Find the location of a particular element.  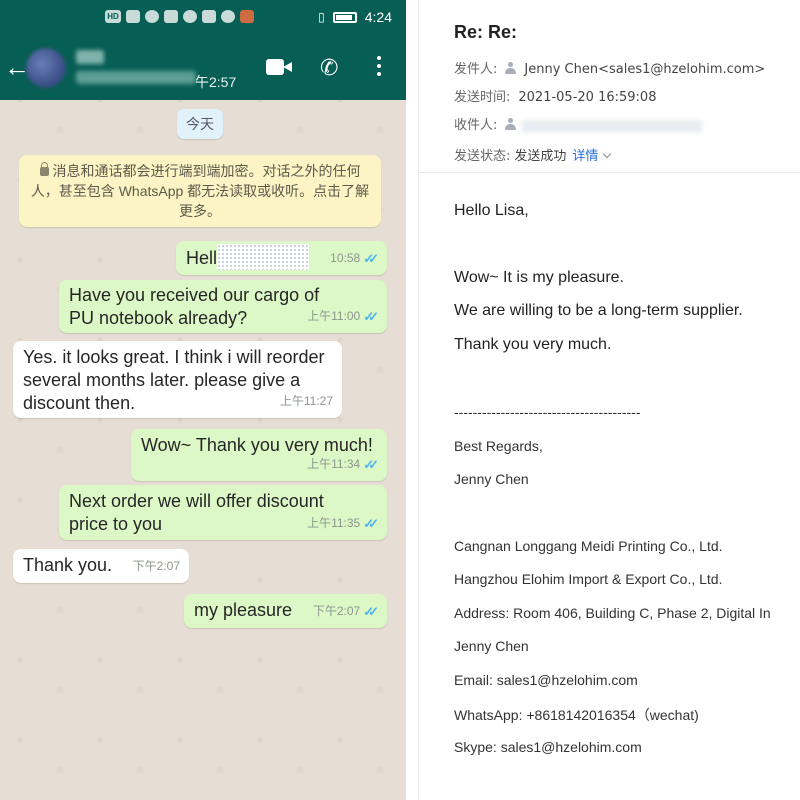

chevron-down-icon is located at coordinates (607, 154).